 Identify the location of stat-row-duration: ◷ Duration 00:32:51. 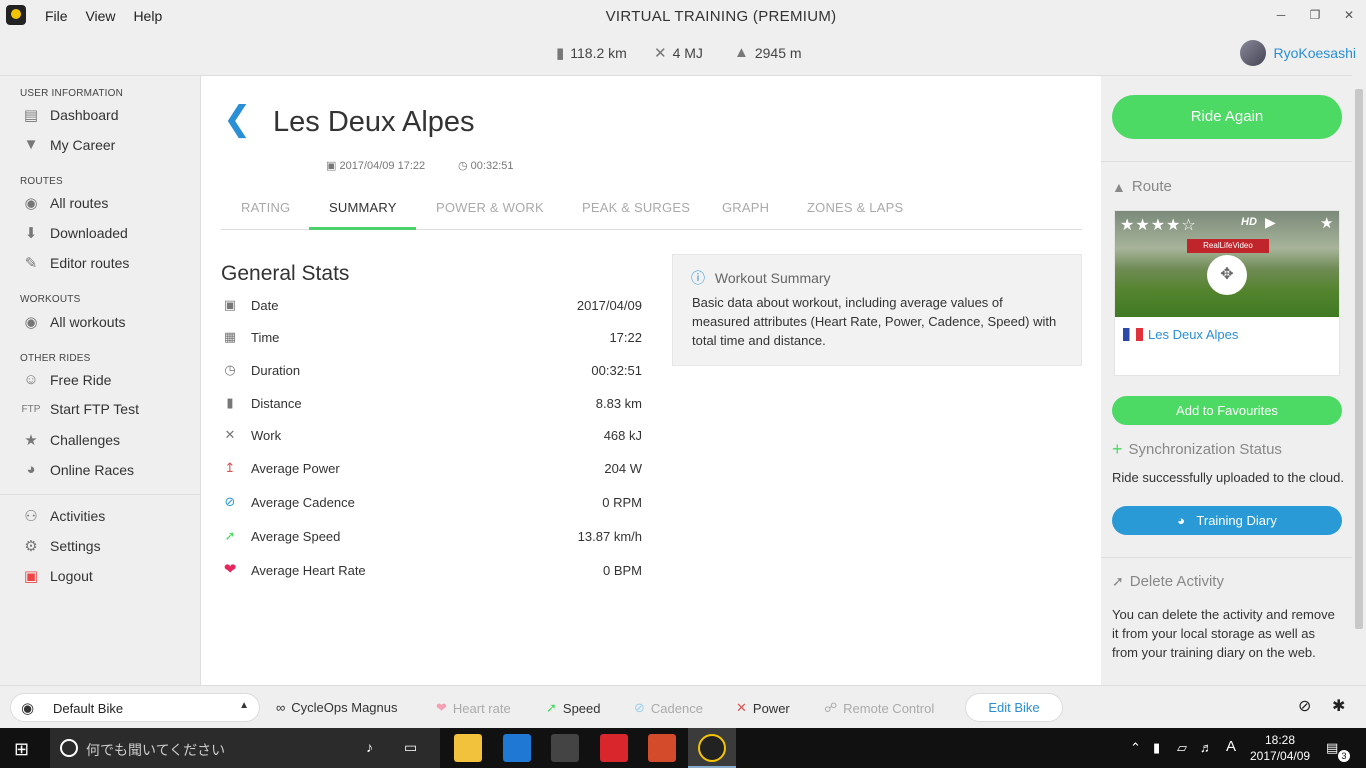
(431, 371).